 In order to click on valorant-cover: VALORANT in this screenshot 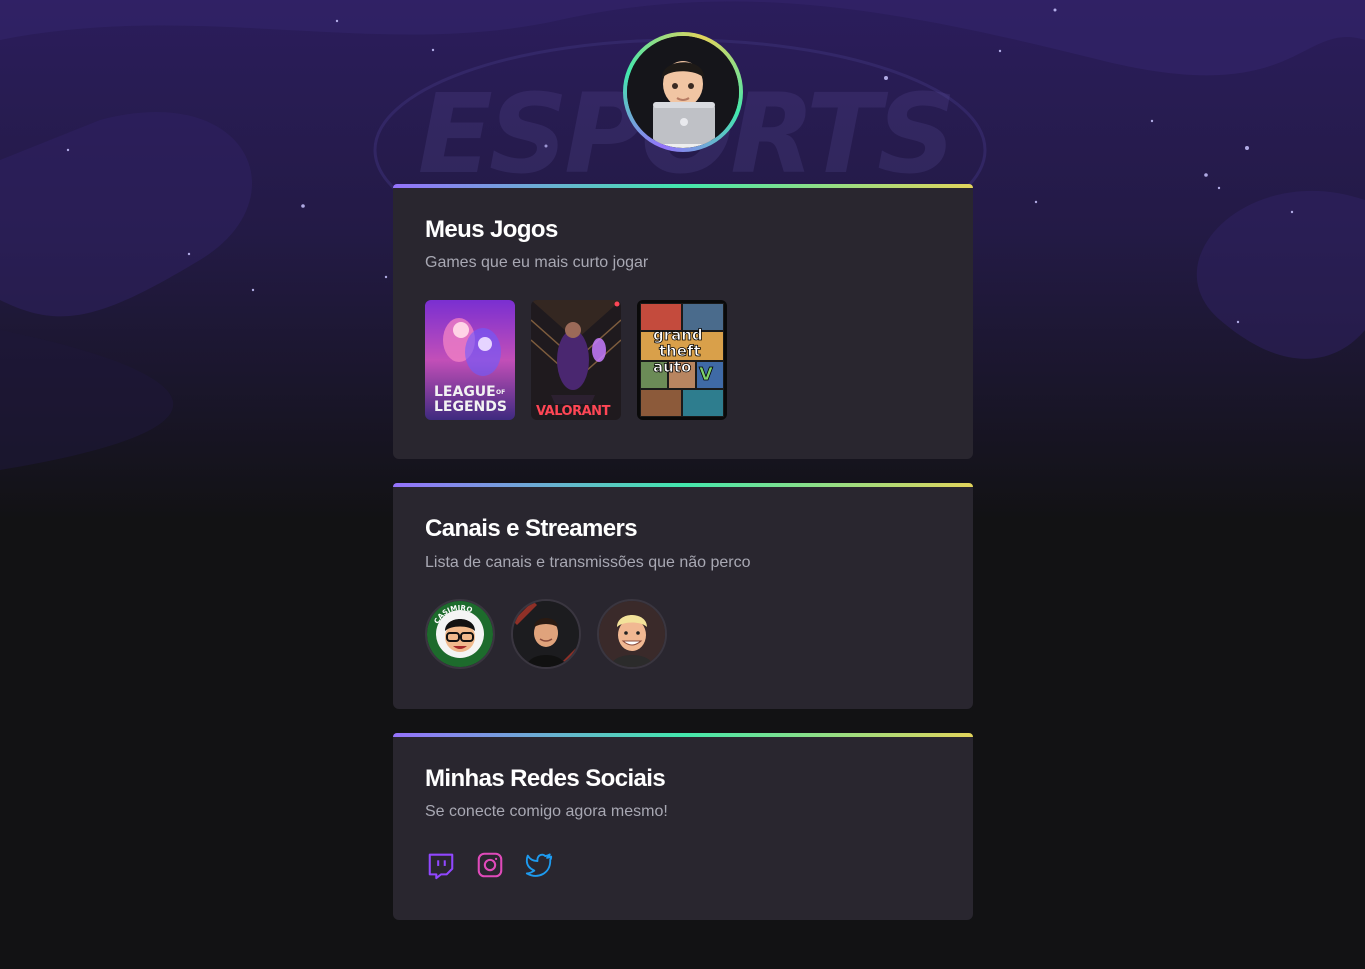, I will do `click(576, 360)`.